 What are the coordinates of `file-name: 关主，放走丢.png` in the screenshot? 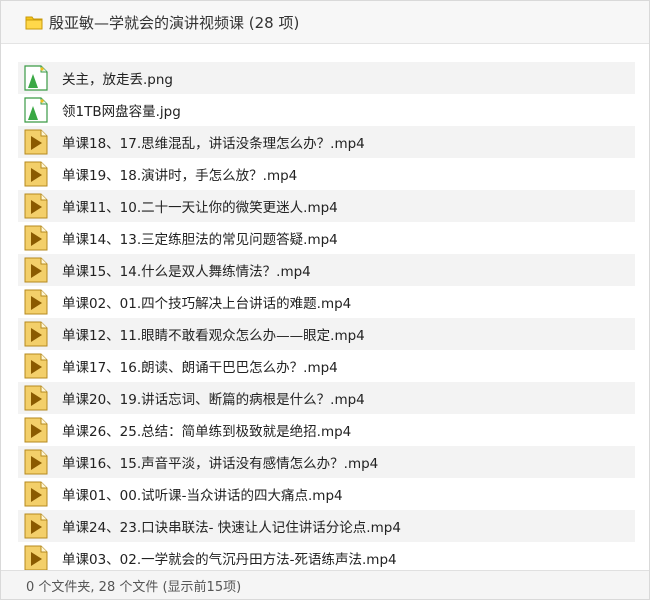 It's located at (117, 80).